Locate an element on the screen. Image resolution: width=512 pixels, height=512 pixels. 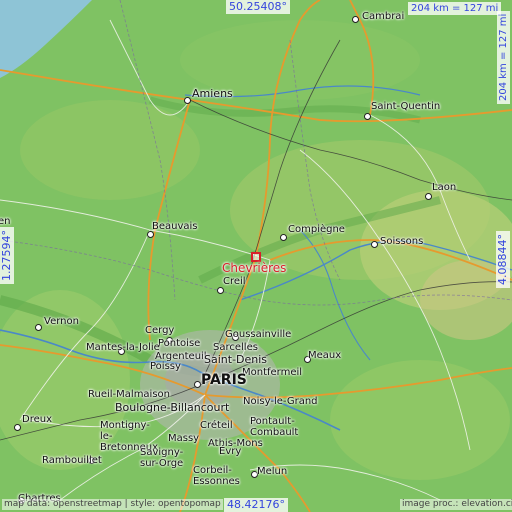
city-label-amiens: Amiens is located at coordinates (212, 93).